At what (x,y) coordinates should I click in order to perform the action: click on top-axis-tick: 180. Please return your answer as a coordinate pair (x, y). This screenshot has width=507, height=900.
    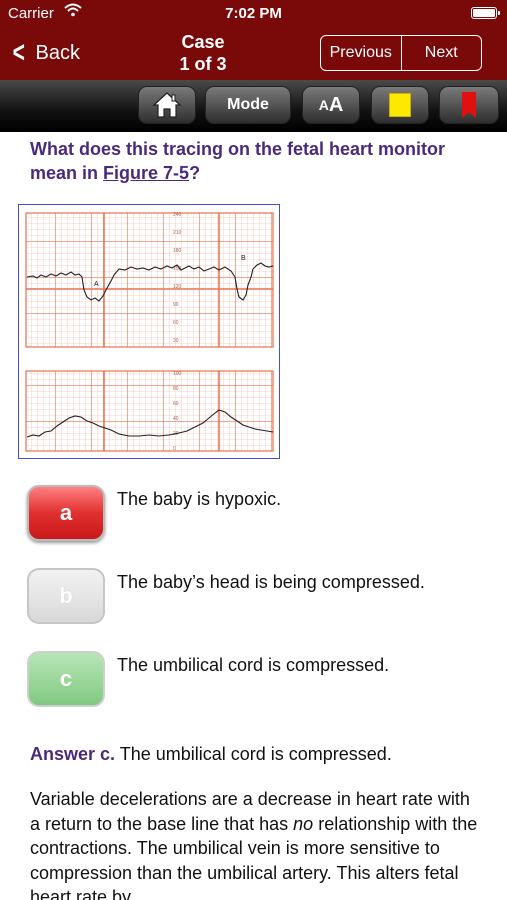
    Looking at the image, I should click on (177, 251).